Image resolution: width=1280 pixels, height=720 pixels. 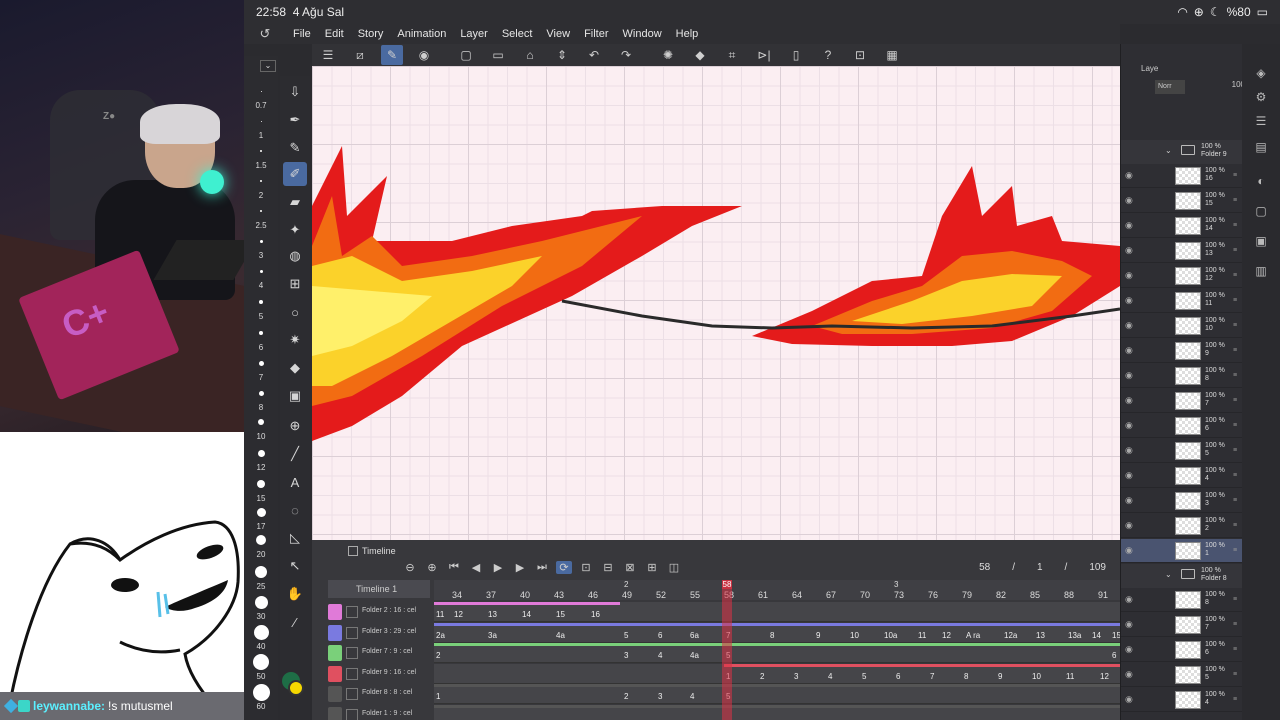 What do you see at coordinates (1182, 476) in the screenshot?
I see `layer-row: ◉ 100 % 4 ≡` at bounding box center [1182, 476].